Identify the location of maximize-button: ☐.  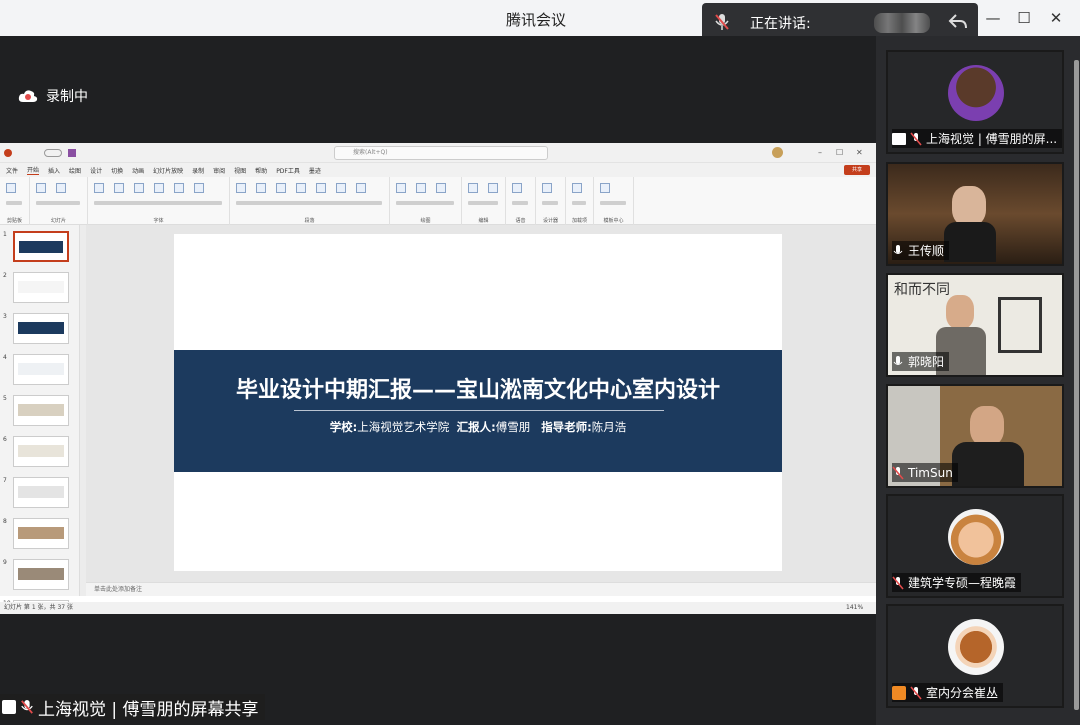
(1024, 18).